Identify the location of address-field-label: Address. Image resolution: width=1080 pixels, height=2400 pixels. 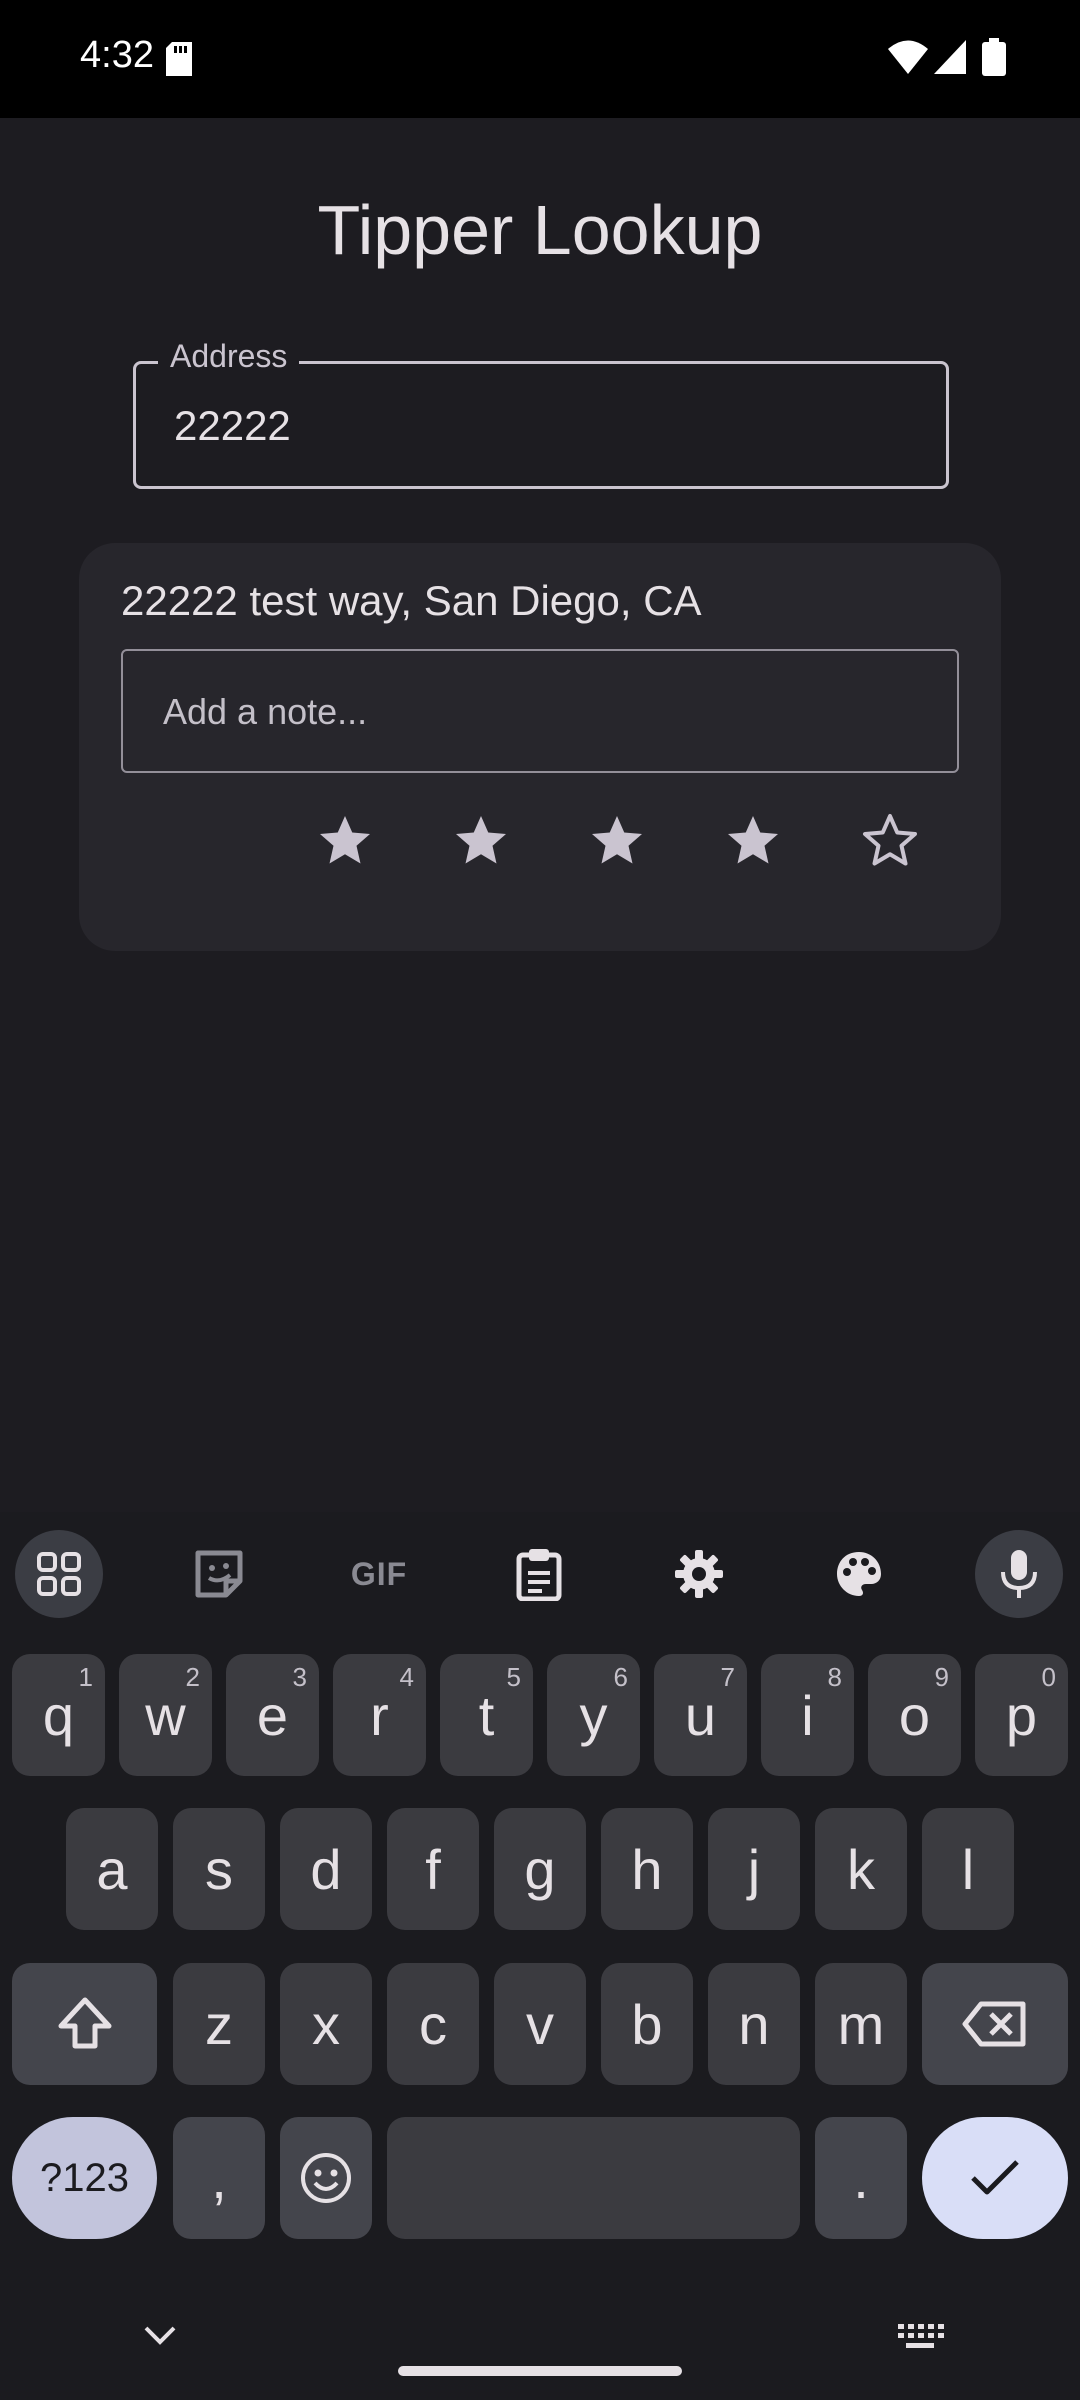
(229, 356).